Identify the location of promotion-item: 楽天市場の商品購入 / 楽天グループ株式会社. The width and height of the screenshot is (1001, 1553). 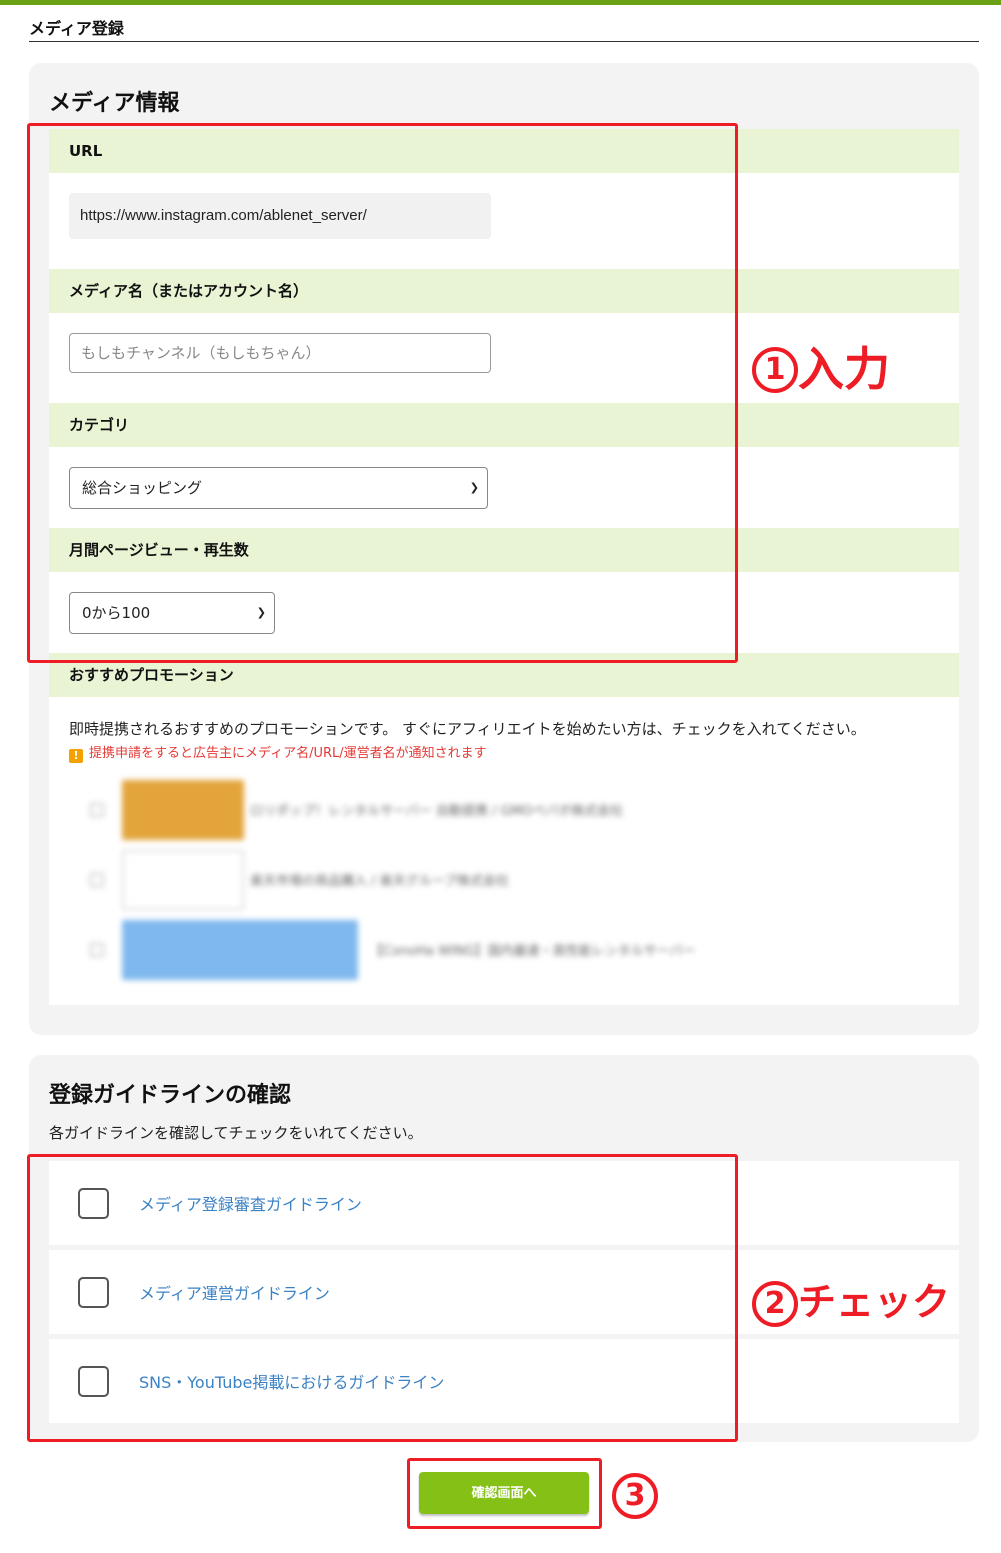
(450, 880).